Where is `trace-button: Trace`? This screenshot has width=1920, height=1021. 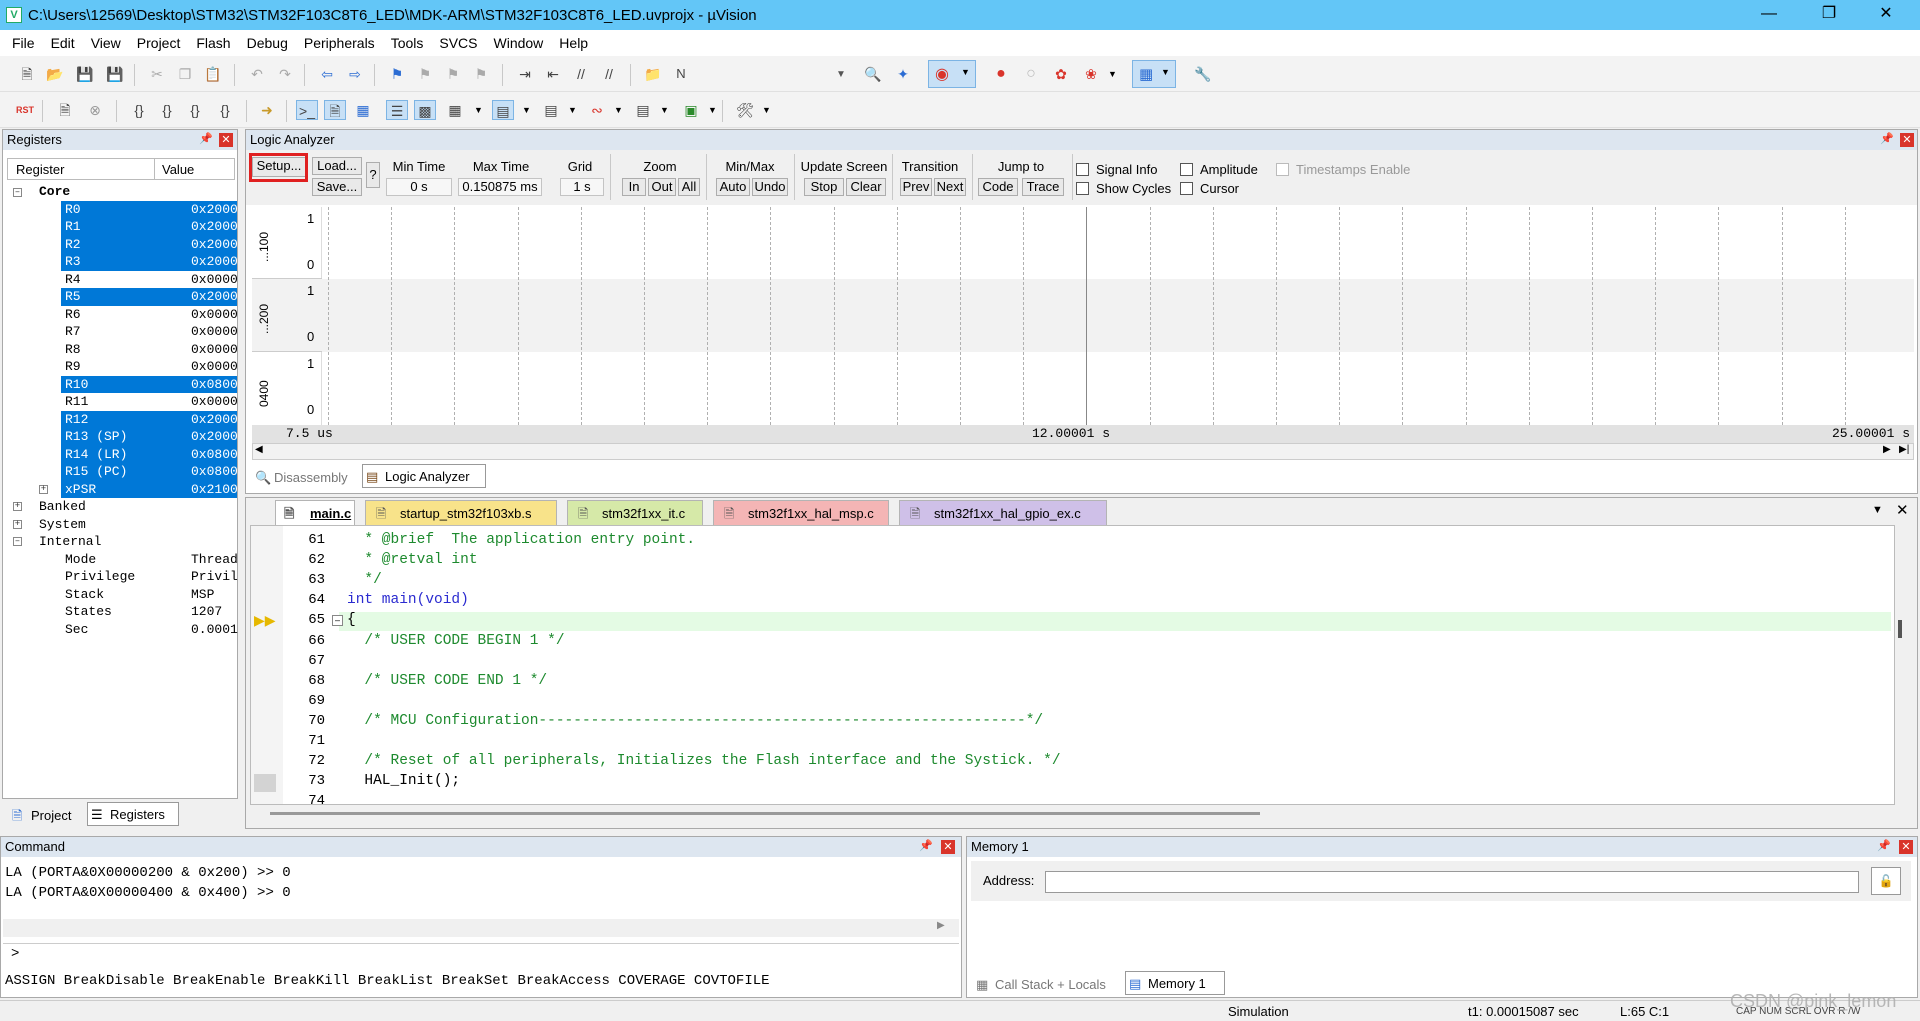
trace-button: Trace is located at coordinates (1043, 187).